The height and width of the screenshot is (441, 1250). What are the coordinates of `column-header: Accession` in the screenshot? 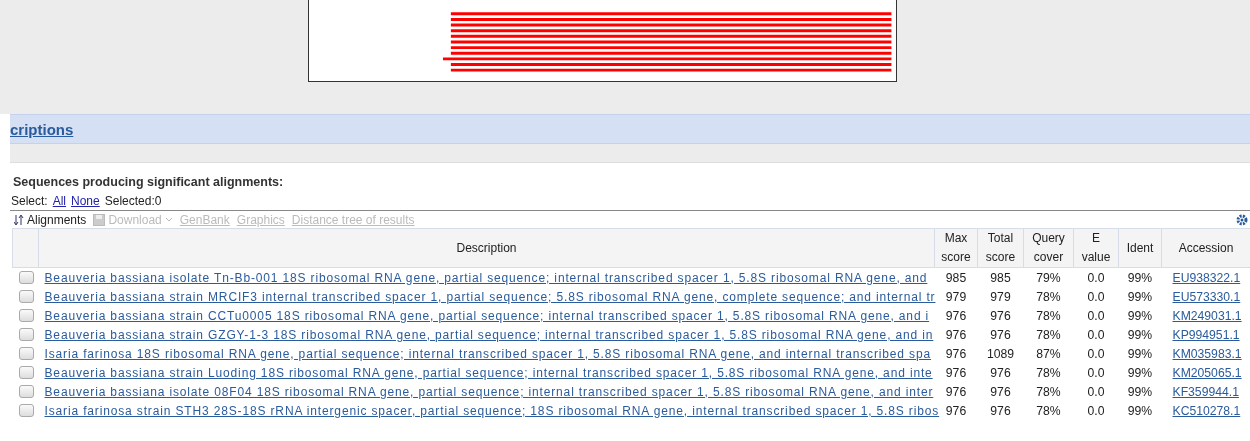 It's located at (1205, 248).